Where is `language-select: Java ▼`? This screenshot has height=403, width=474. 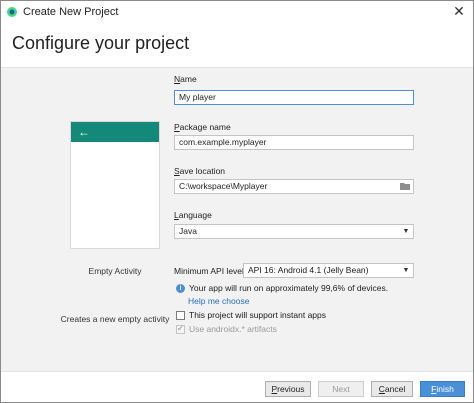 language-select: Java ▼ is located at coordinates (294, 231).